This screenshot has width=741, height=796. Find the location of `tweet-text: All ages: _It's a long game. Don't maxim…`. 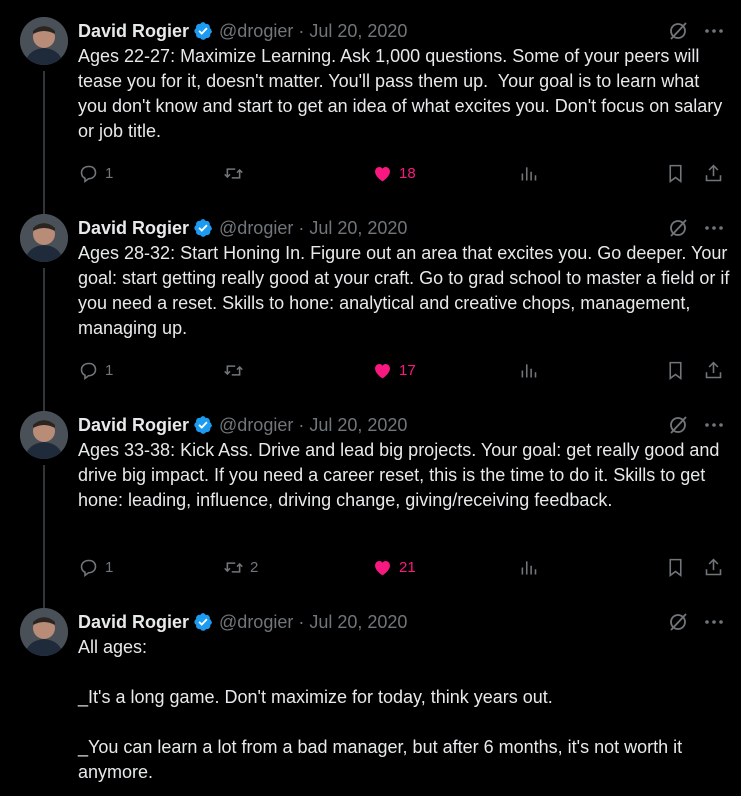

tweet-text: All ages: _It's a long game. Don't maxim… is located at coordinates (380, 709).